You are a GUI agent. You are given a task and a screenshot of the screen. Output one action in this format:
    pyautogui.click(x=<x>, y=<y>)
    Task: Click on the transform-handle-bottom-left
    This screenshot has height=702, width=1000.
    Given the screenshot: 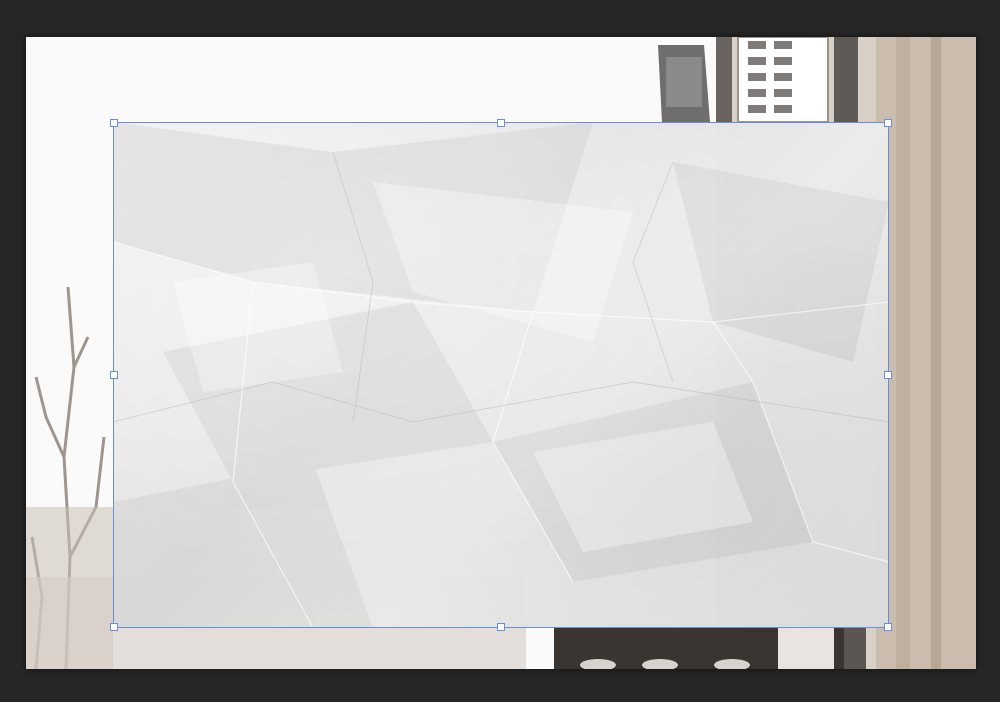 What is the action you would take?
    pyautogui.click(x=114, y=627)
    